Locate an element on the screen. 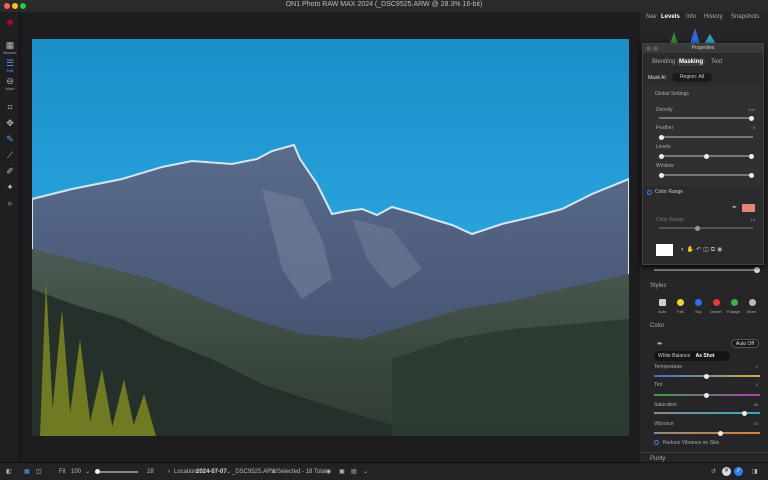  feather-label: Feather is located at coordinates (665, 128).